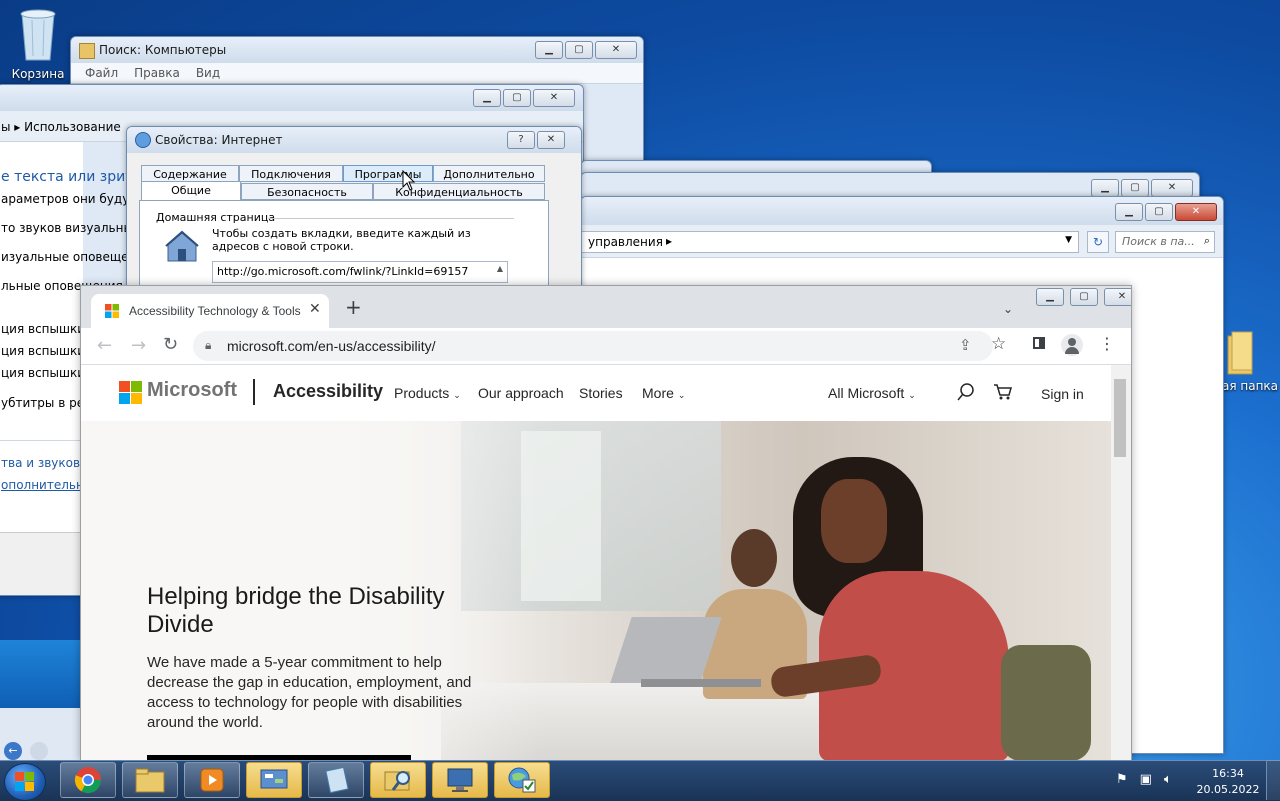 The height and width of the screenshot is (801, 1280). Describe the element at coordinates (216, 217) in the screenshot. I see `home-page-label: Домашняя страница` at that location.